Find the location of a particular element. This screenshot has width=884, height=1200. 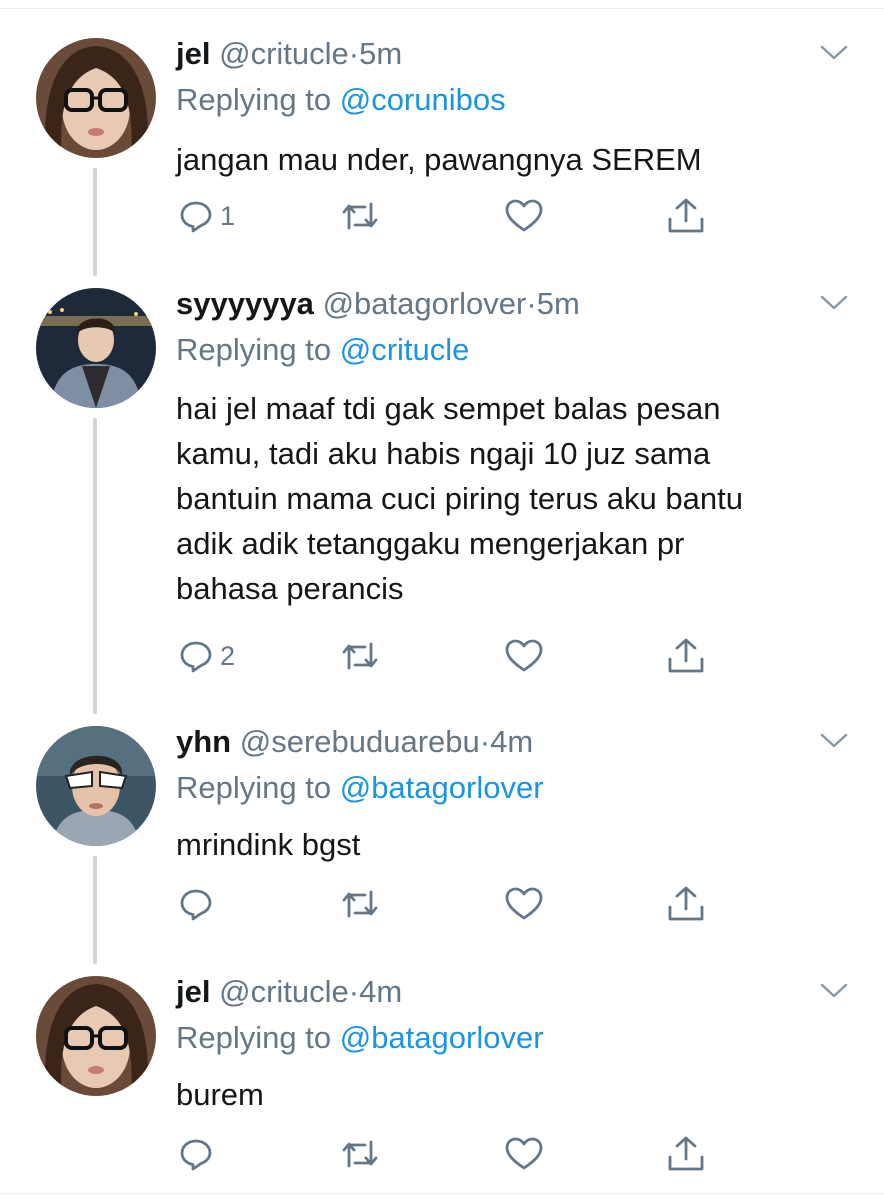

display-name: yhn is located at coordinates (203, 741).